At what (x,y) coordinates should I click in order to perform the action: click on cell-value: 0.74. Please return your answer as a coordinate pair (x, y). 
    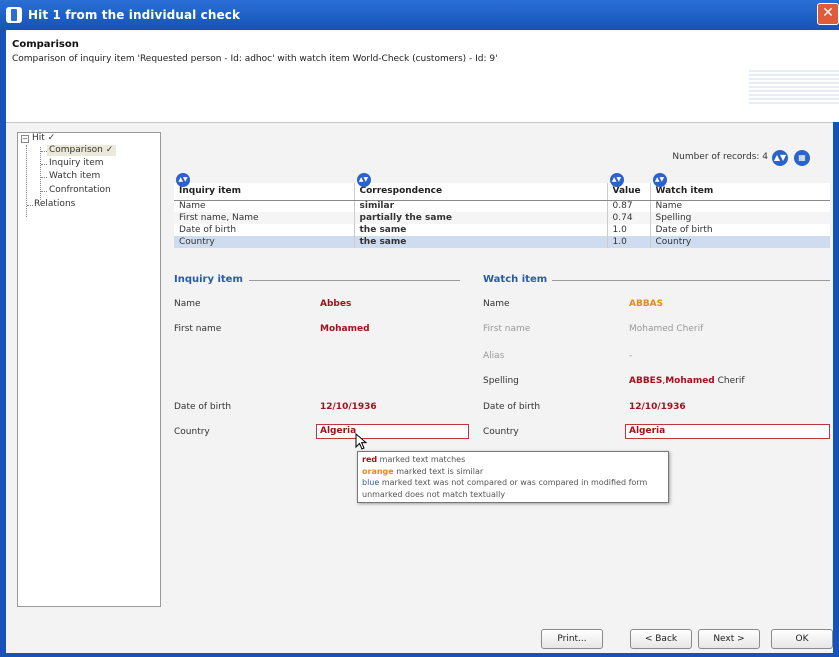
    Looking at the image, I should click on (628, 218).